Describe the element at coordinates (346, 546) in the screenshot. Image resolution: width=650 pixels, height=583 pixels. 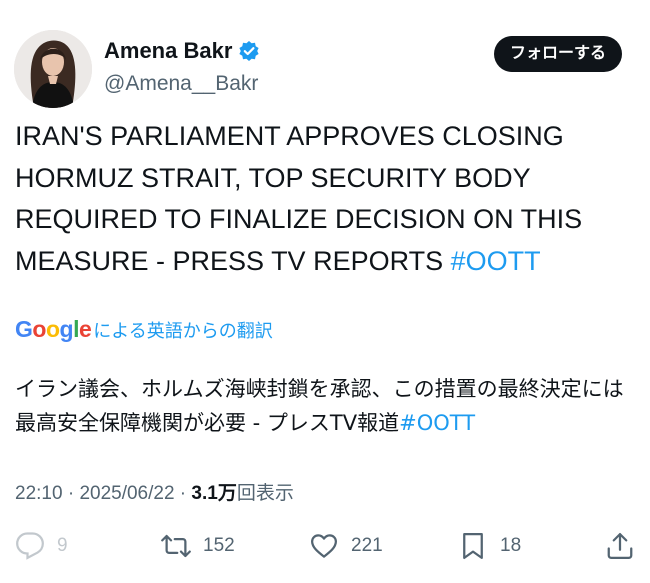
I see `like-button: 221` at that location.